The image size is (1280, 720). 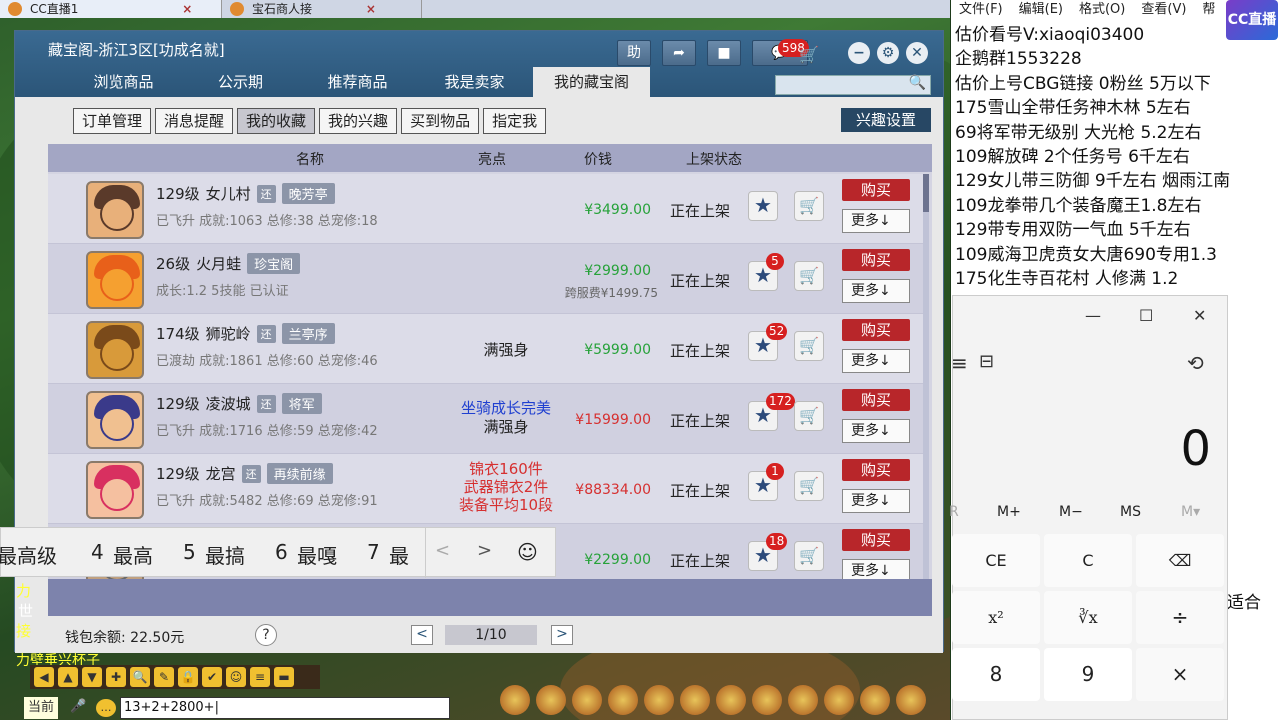 What do you see at coordinates (68, 677) in the screenshot?
I see `up-arrow-icon: ▲` at bounding box center [68, 677].